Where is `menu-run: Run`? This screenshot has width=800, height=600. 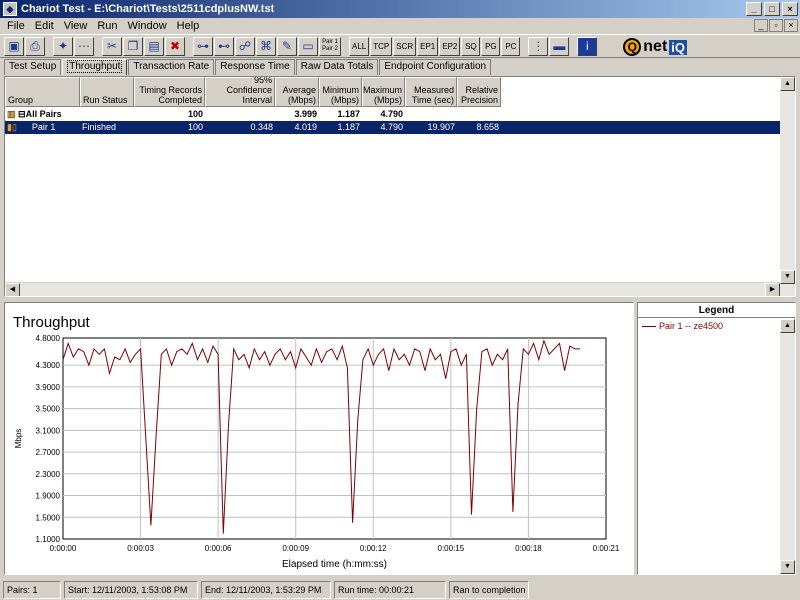 menu-run: Run is located at coordinates (107, 26).